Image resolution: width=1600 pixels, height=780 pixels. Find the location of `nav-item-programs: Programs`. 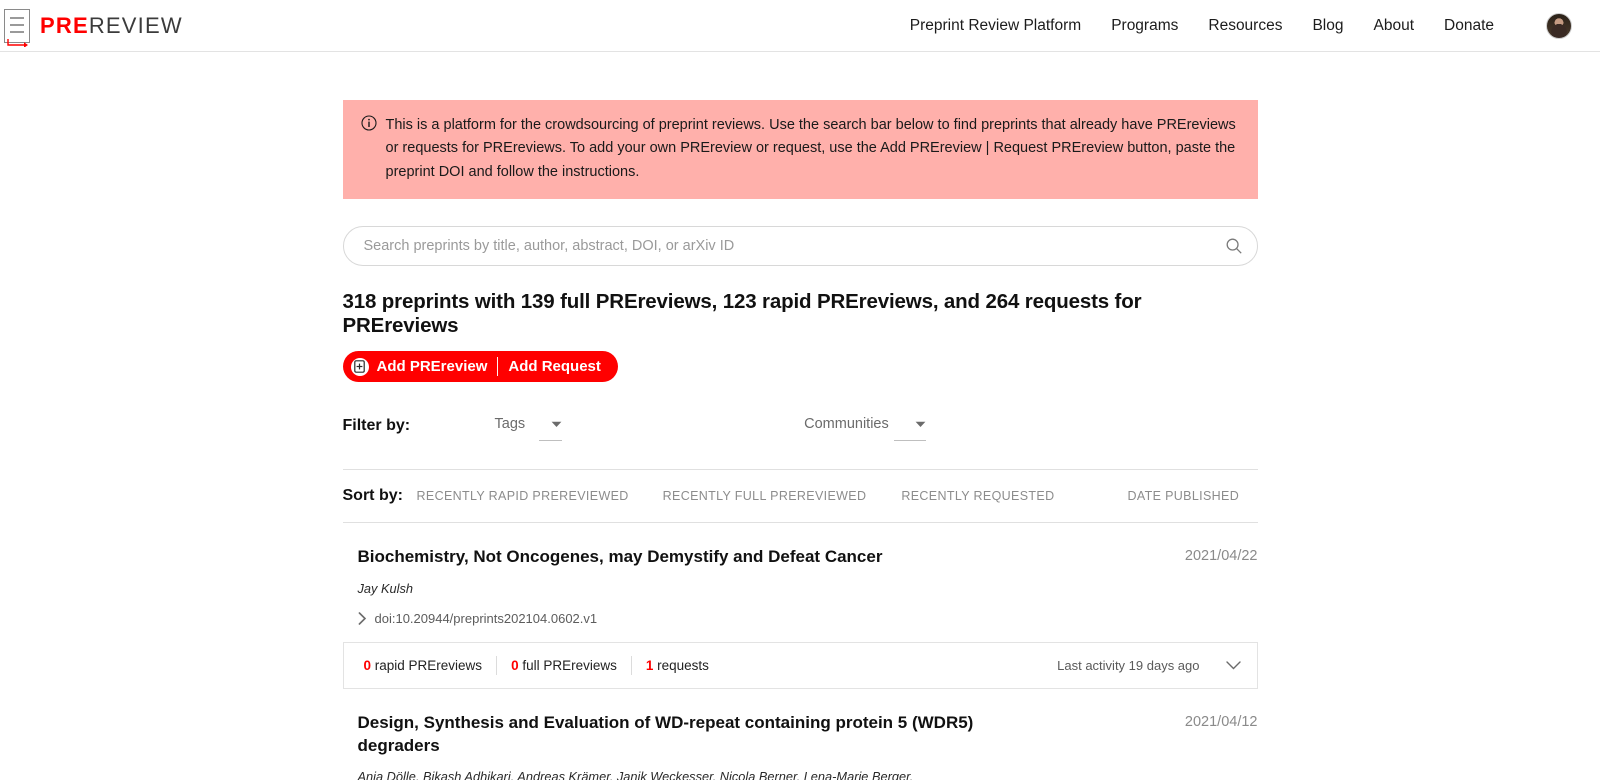

nav-item-programs: Programs is located at coordinates (1144, 26).